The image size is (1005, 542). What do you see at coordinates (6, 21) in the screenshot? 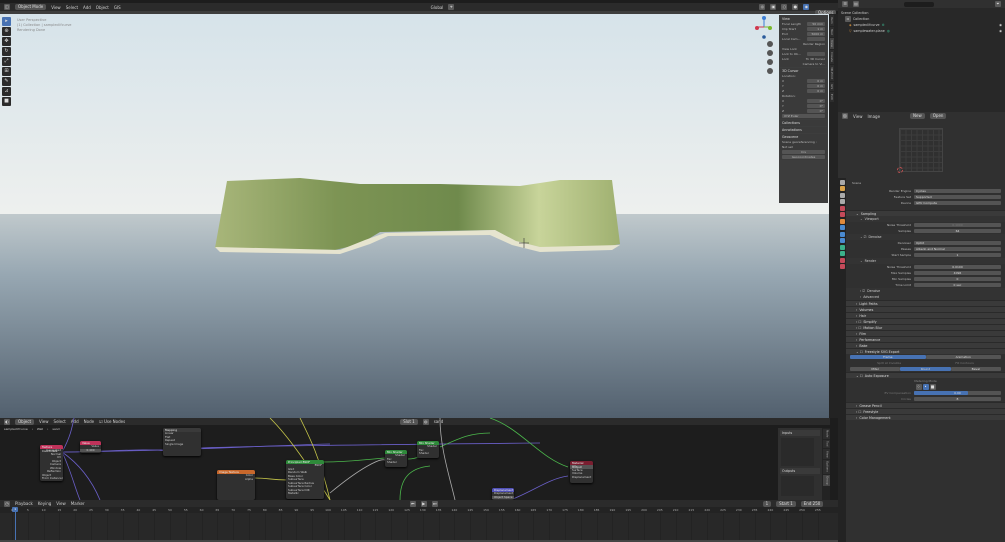
I see `select-box-tool: ▸` at bounding box center [6, 21].